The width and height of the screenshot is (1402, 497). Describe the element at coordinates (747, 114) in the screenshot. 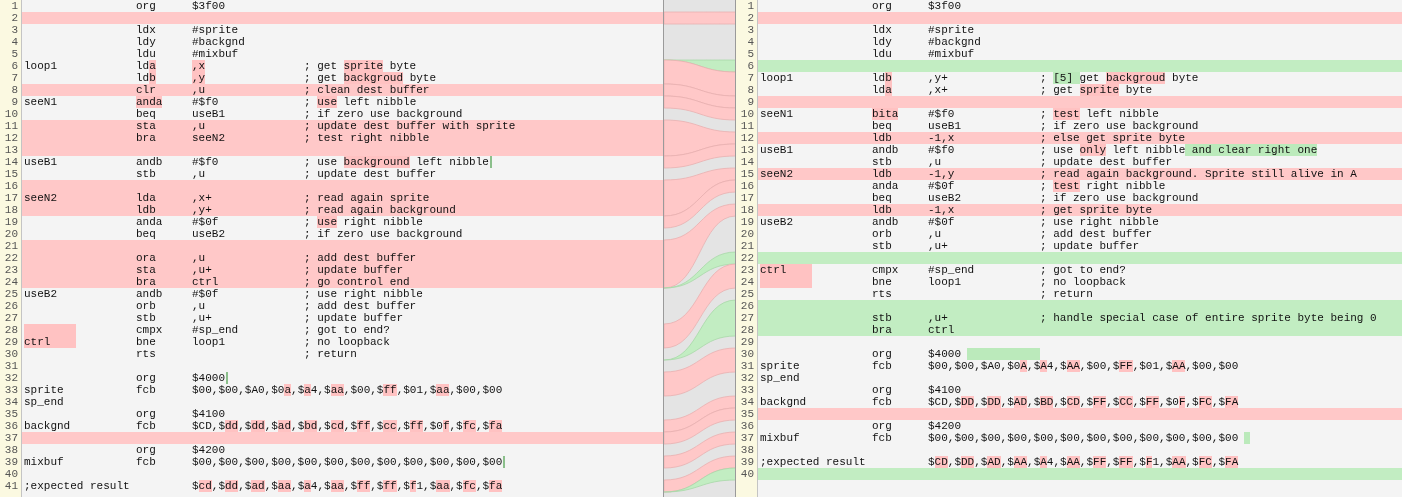

I see `line-number: 10` at that location.